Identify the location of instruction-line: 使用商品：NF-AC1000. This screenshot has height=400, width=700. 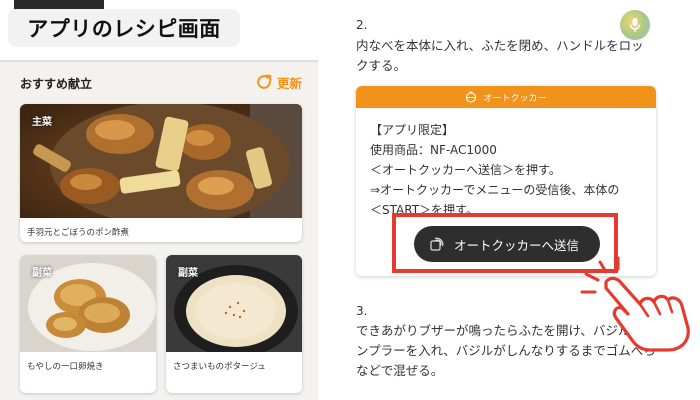
(433, 150).